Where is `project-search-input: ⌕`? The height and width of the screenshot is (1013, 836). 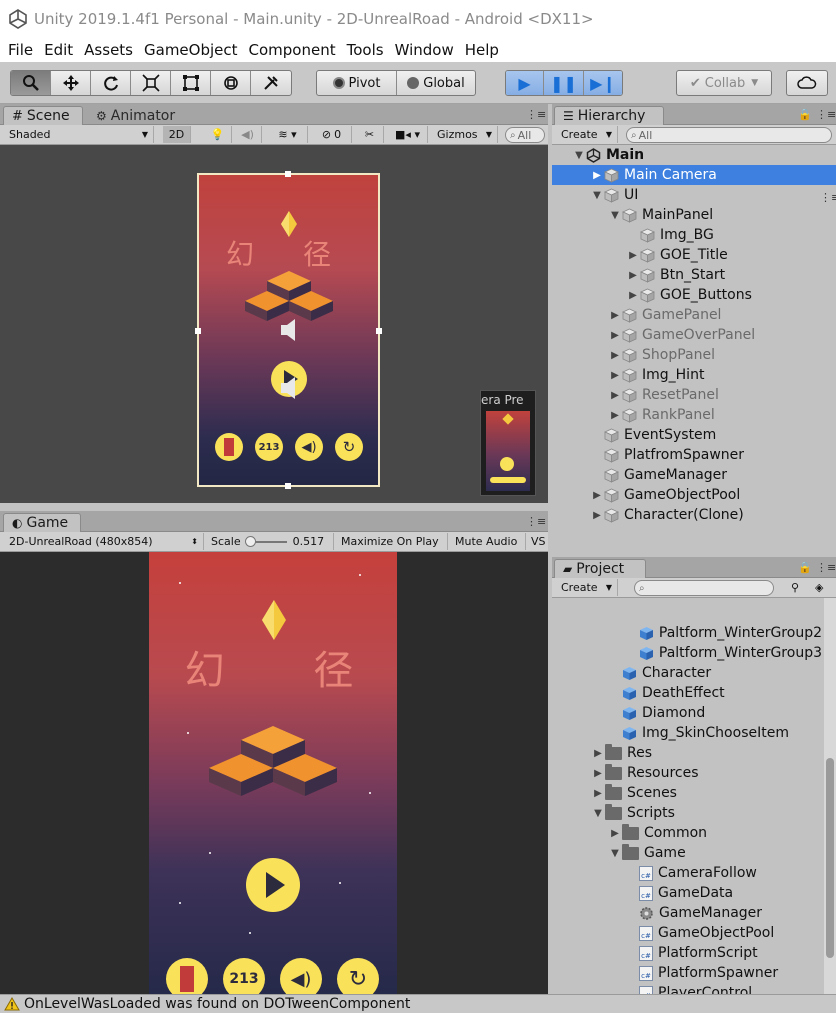
project-search-input: ⌕ is located at coordinates (704, 588).